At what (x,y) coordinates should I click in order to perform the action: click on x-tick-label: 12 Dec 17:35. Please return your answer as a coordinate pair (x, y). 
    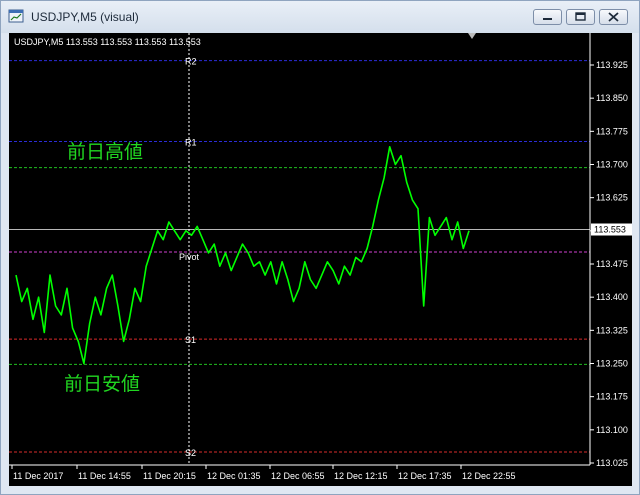
    Looking at the image, I should click on (425, 476).